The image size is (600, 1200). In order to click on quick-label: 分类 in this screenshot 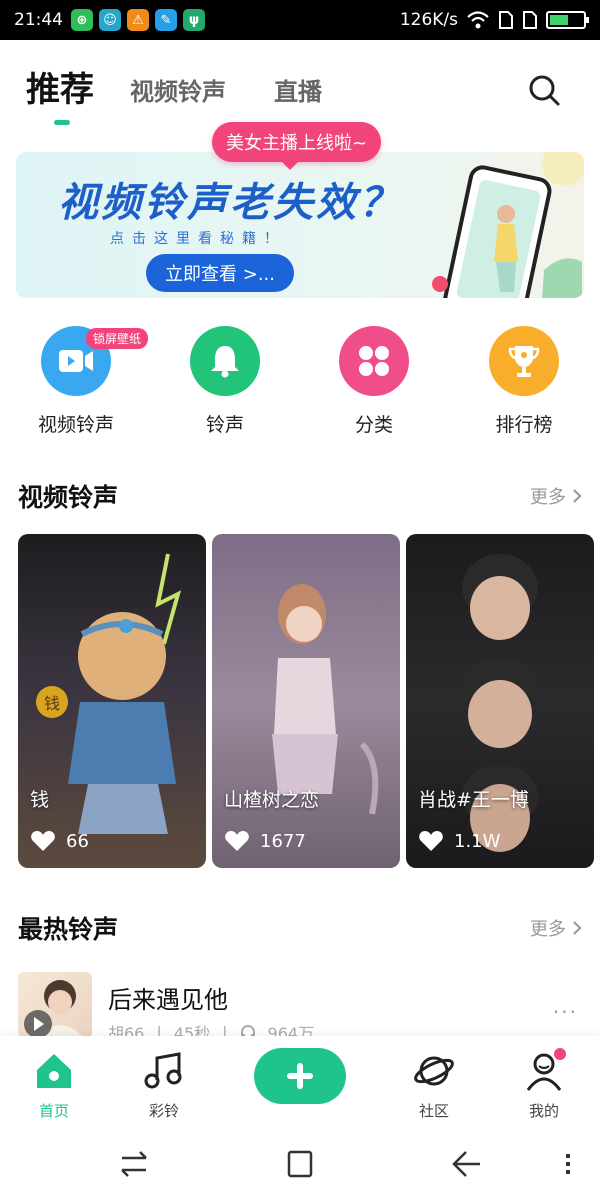, I will do `click(373, 425)`.